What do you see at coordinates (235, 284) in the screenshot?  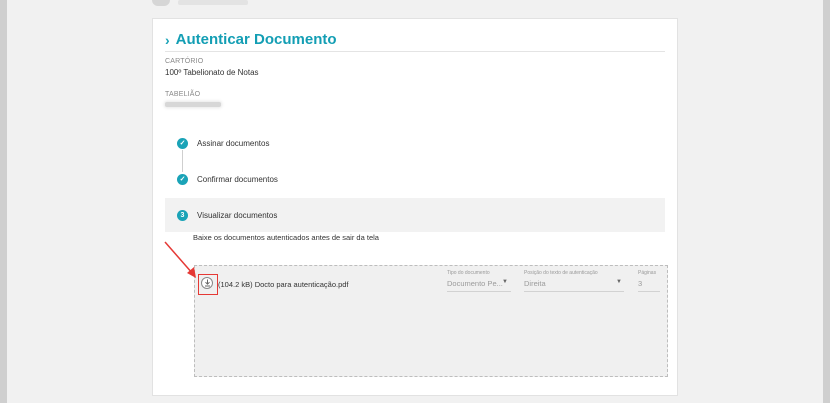 I see `document-size: (104.2 kB)` at bounding box center [235, 284].